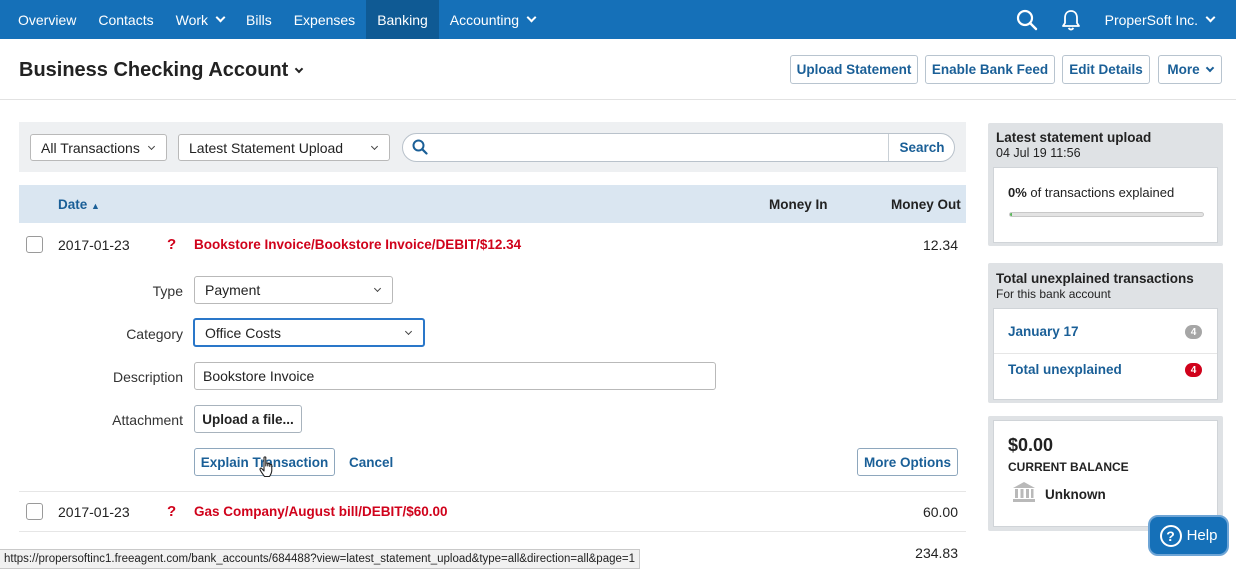 The image size is (1236, 570). I want to click on date-column-header: Date ▲, so click(79, 204).